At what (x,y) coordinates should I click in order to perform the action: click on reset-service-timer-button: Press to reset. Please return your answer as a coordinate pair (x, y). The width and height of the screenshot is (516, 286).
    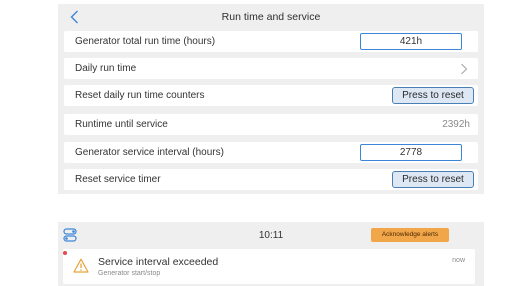
    Looking at the image, I should click on (433, 179).